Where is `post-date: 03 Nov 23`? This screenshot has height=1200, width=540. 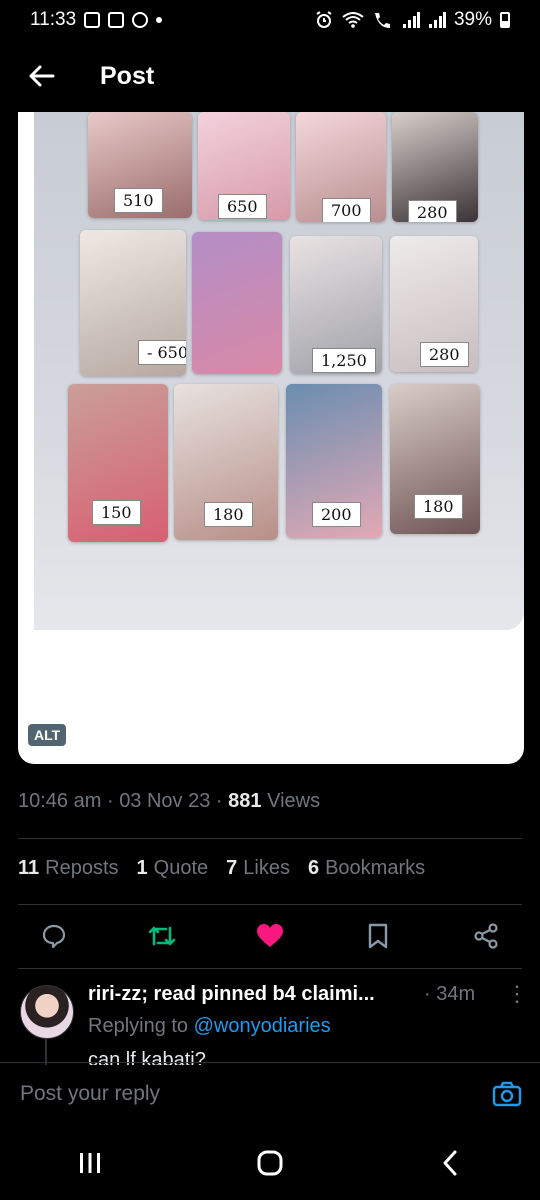
post-date: 03 Nov 23 is located at coordinates (165, 801).